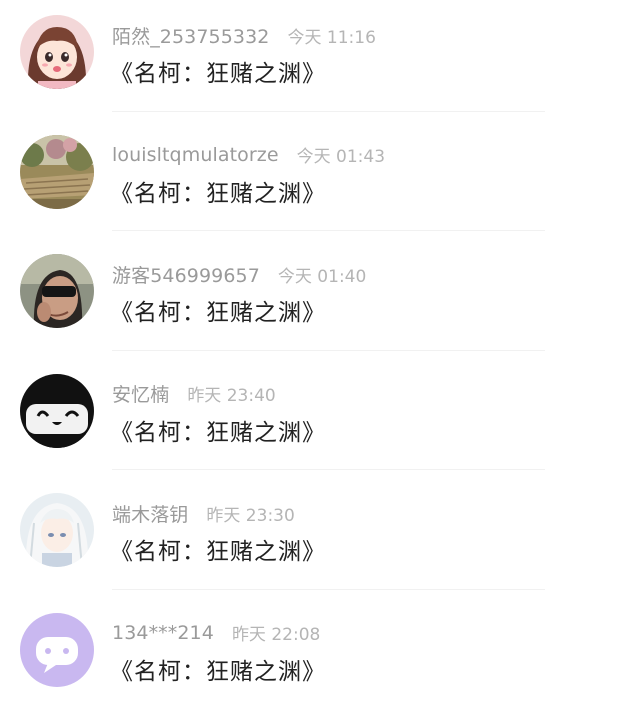 The width and height of the screenshot is (640, 718). I want to click on default-chat-bubble-avatar-icon, so click(57, 649).